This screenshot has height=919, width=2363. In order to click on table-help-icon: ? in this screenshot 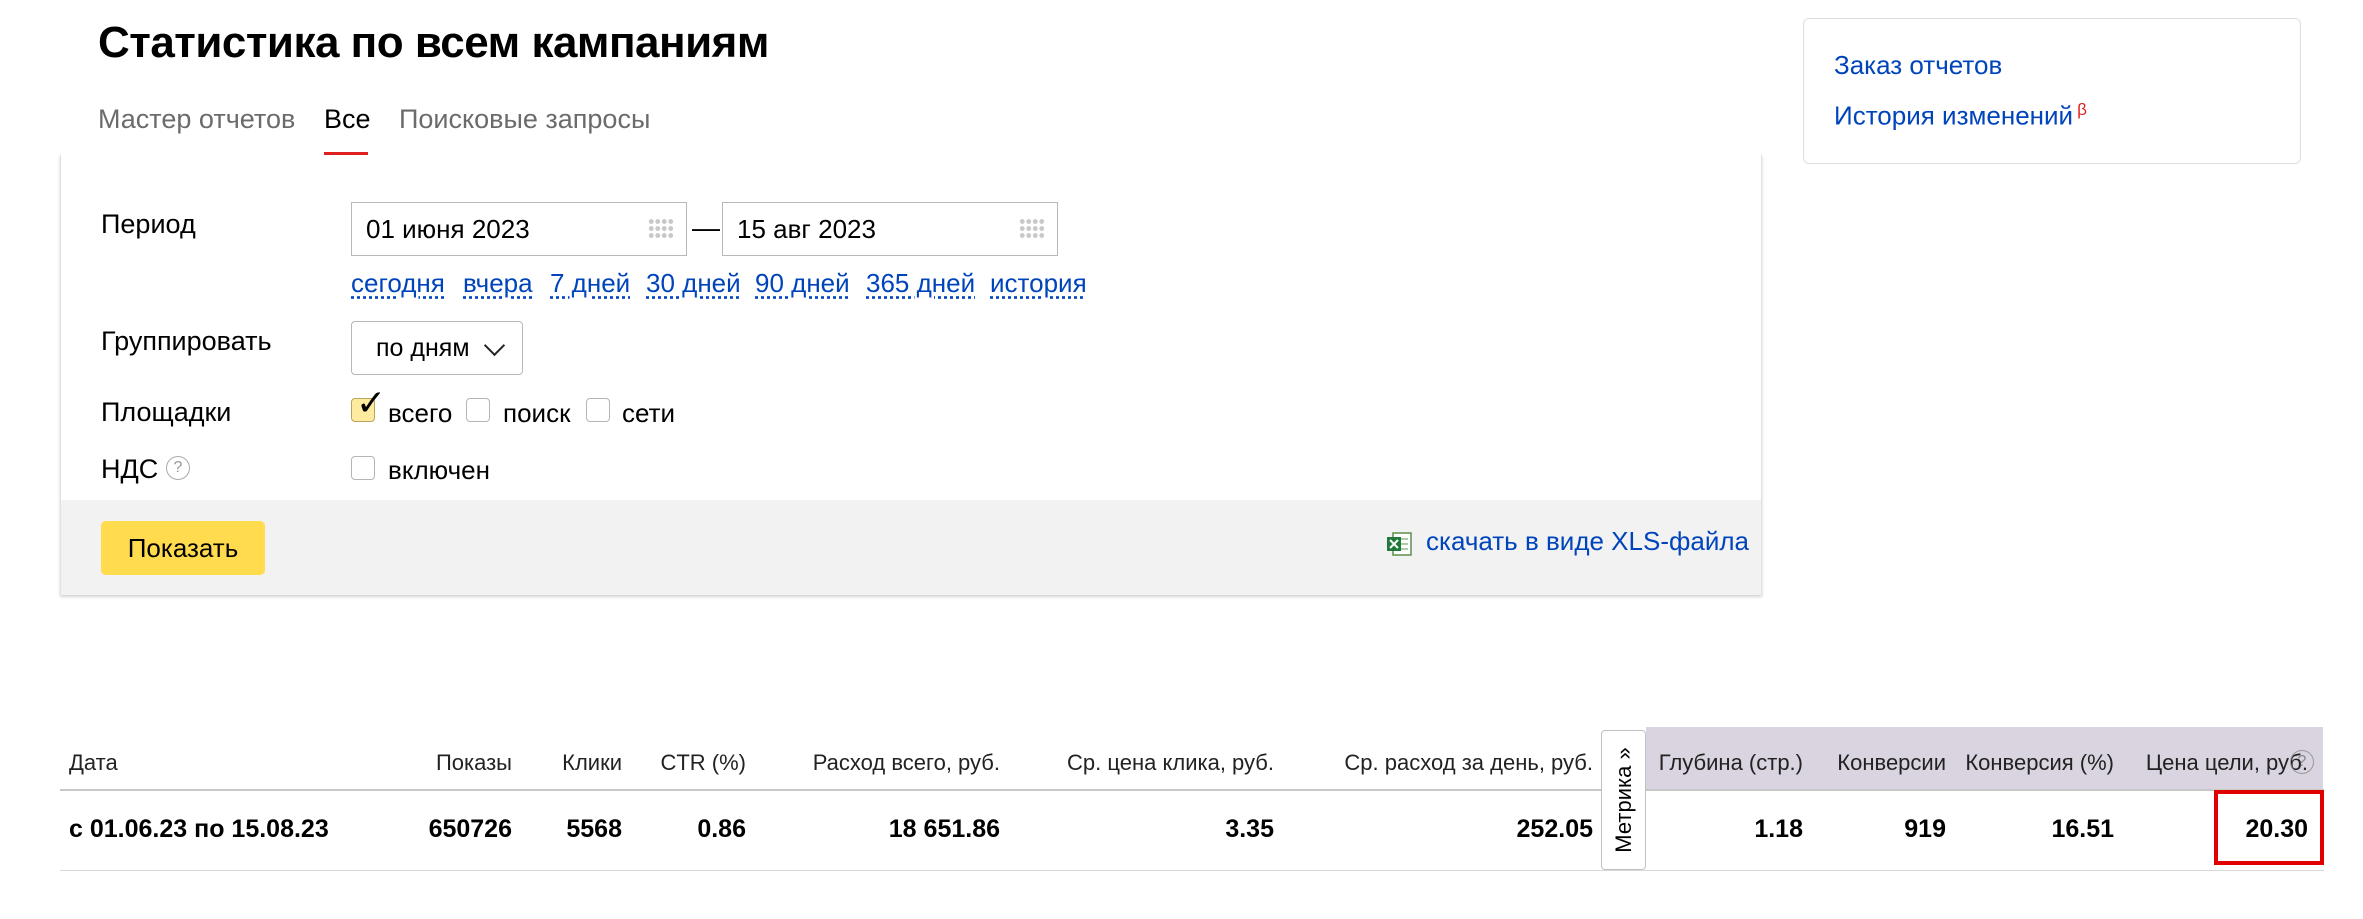, I will do `click(2302, 762)`.